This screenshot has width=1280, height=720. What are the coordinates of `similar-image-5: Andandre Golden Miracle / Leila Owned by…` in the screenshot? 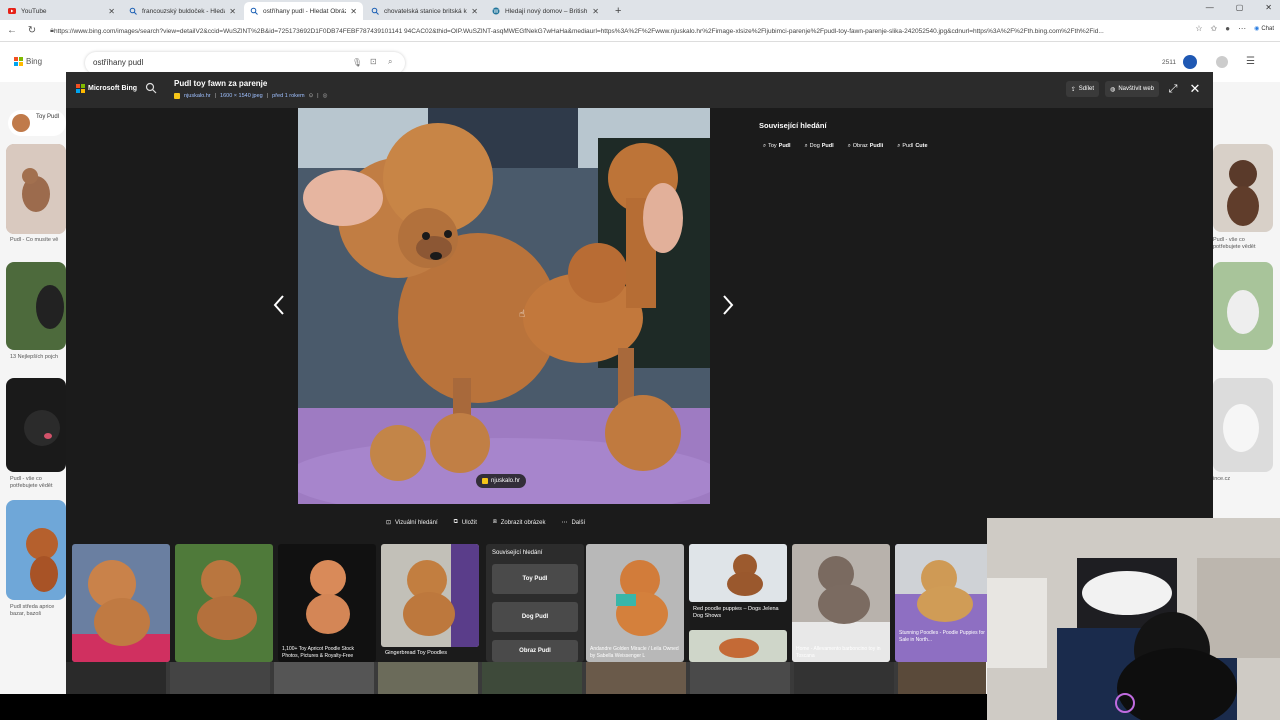 It's located at (635, 603).